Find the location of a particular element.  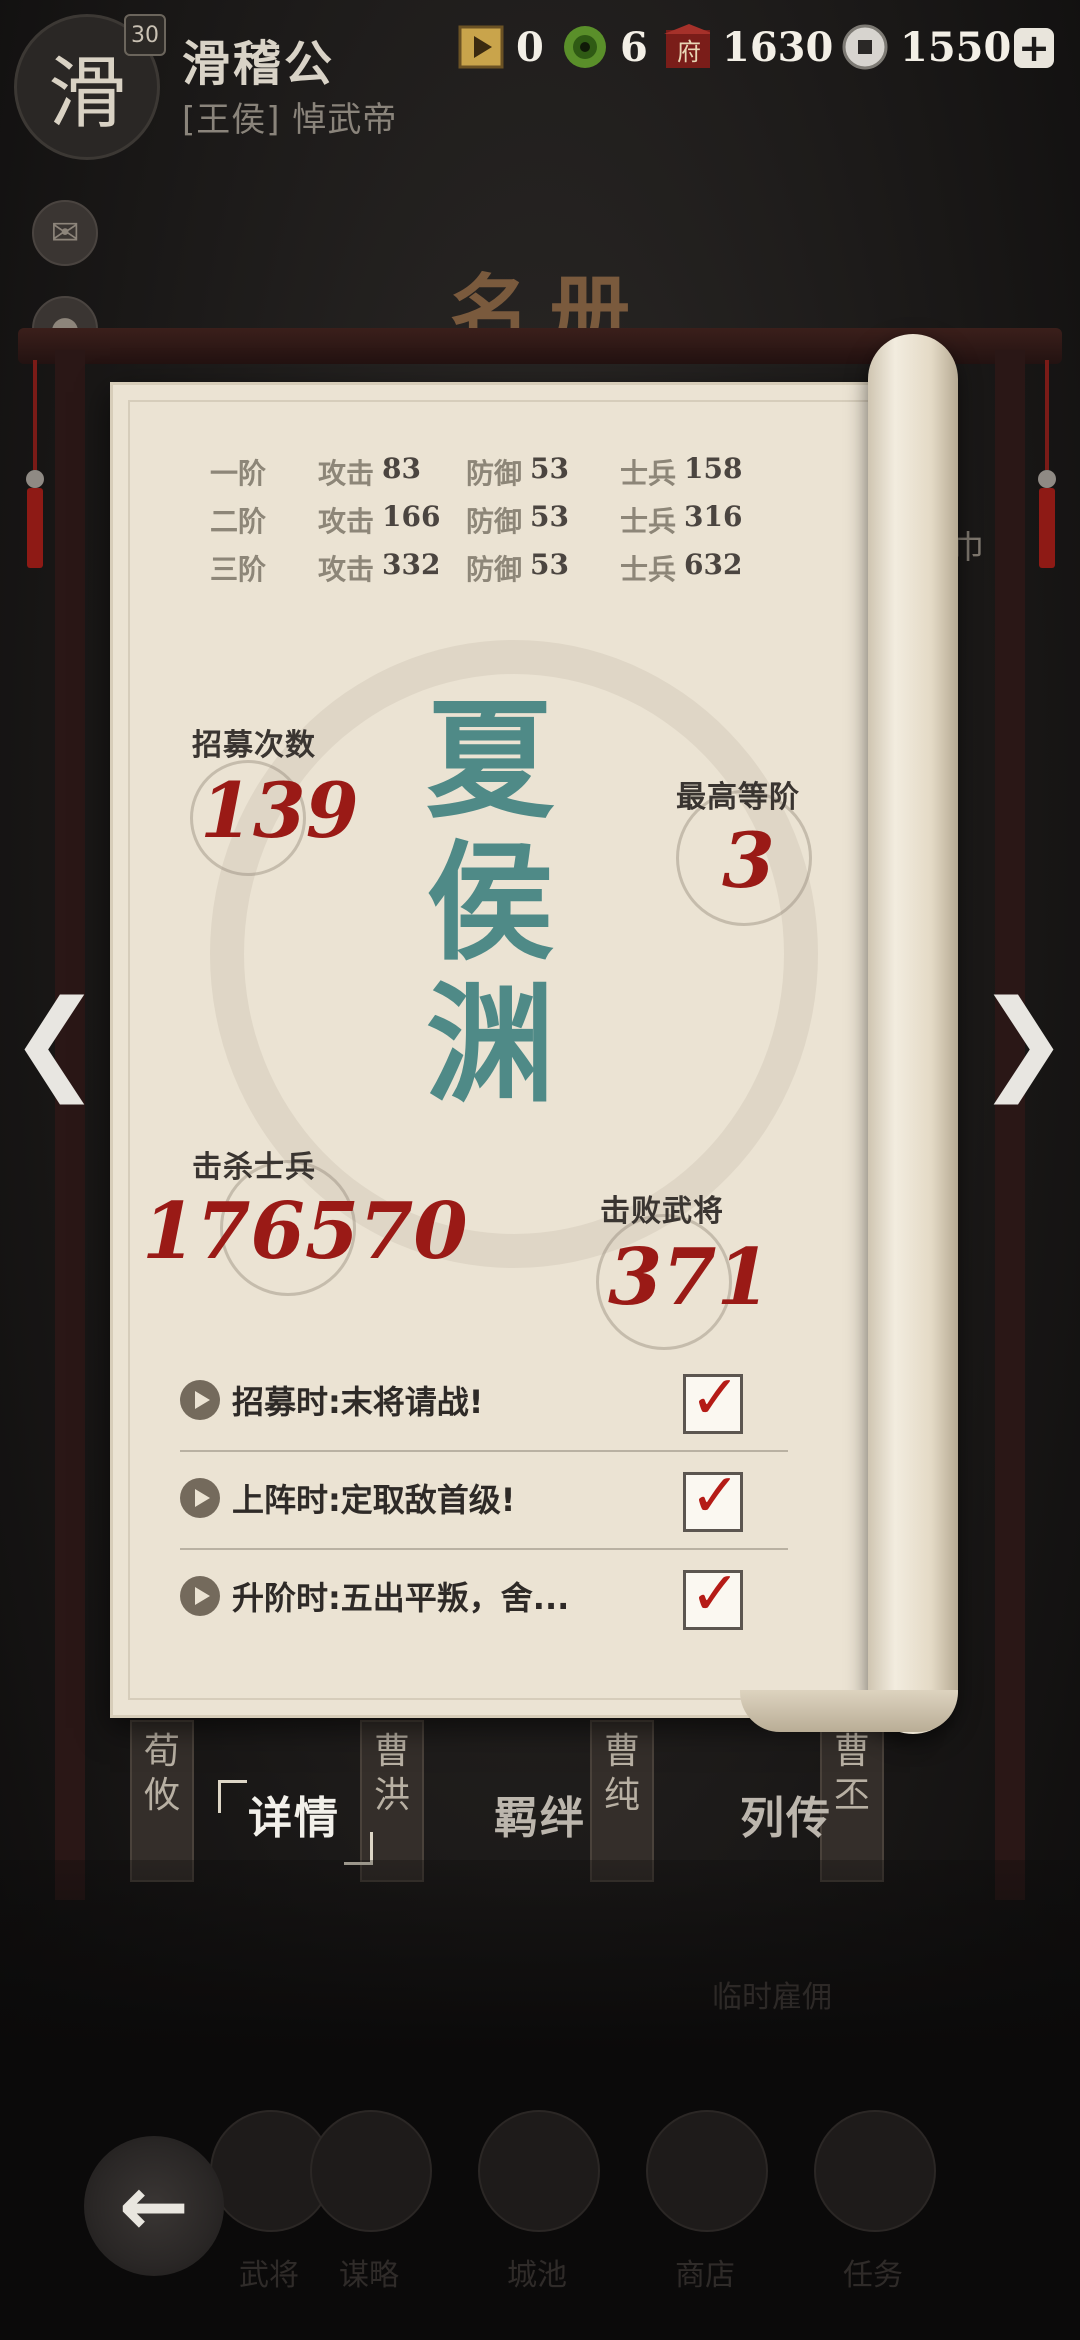

tassel-right is located at coordinates (1047, 470).